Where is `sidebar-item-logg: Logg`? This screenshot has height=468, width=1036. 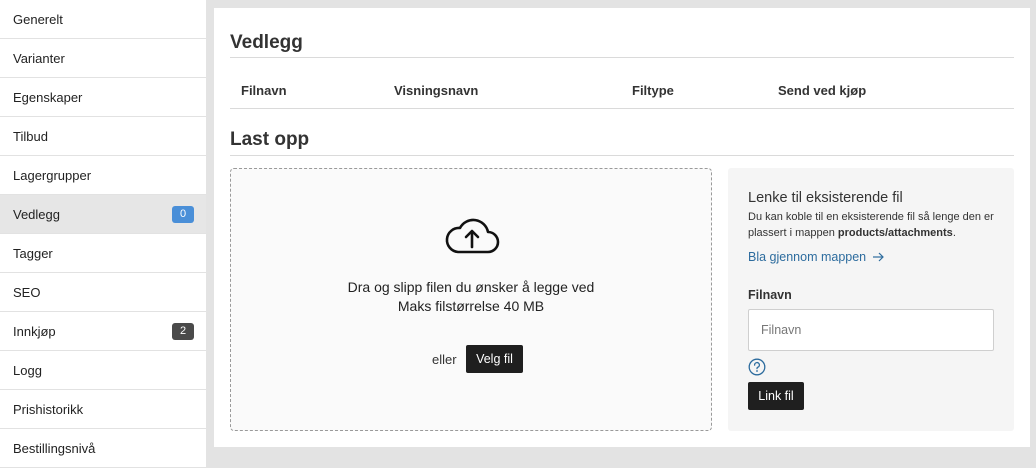
sidebar-item-logg: Logg is located at coordinates (103, 370).